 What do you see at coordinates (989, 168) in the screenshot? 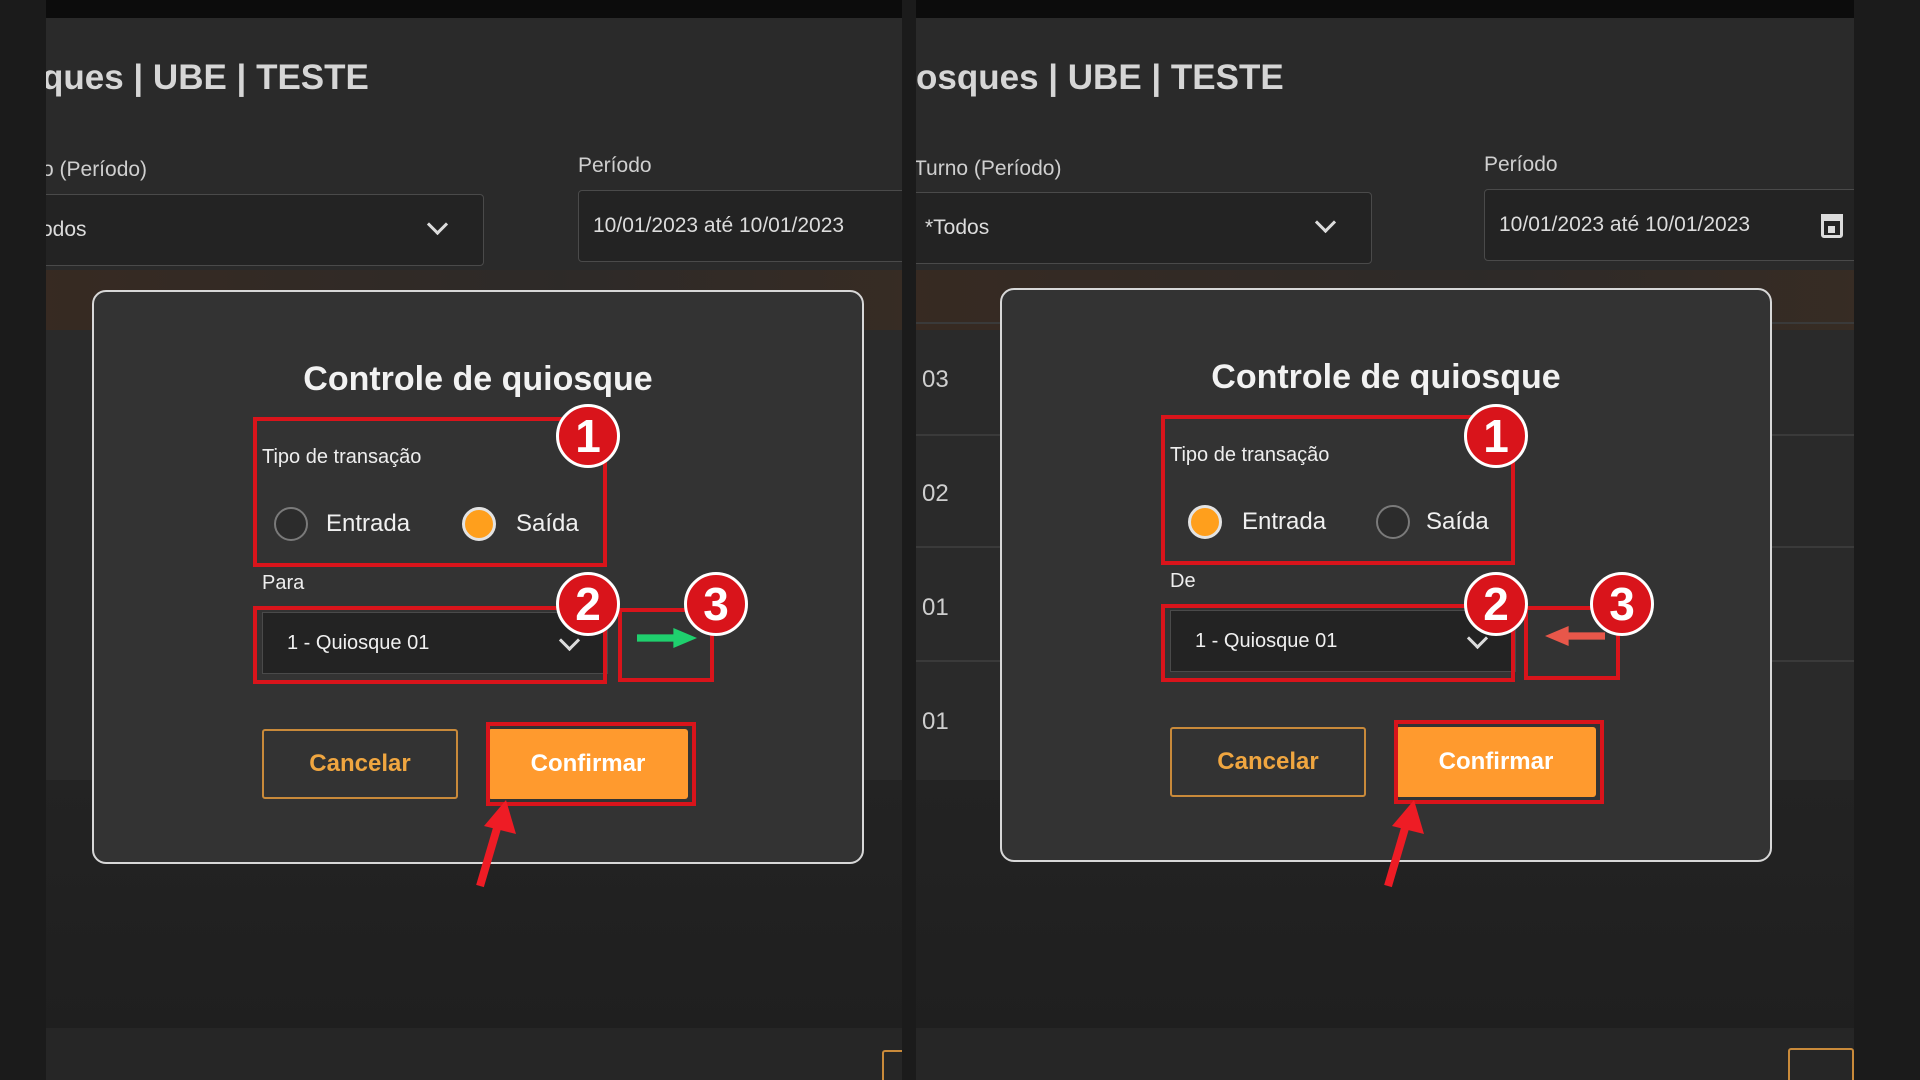
I see `turno-label: Turno (Período)` at bounding box center [989, 168].